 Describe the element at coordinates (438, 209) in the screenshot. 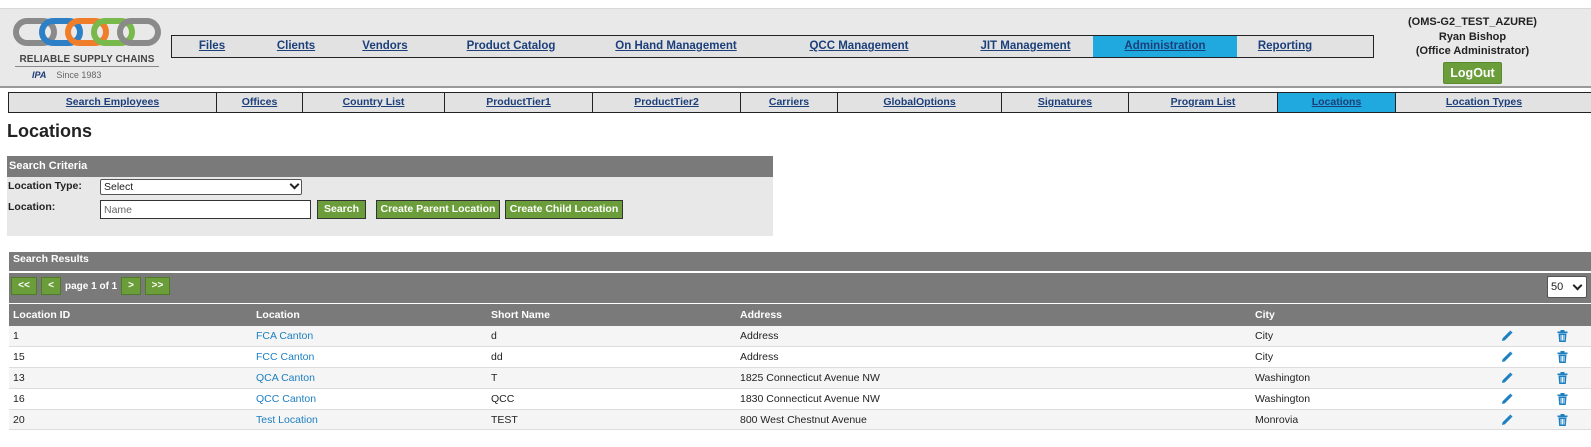

I see `create-parent-location-button: Create Parent Location` at that location.